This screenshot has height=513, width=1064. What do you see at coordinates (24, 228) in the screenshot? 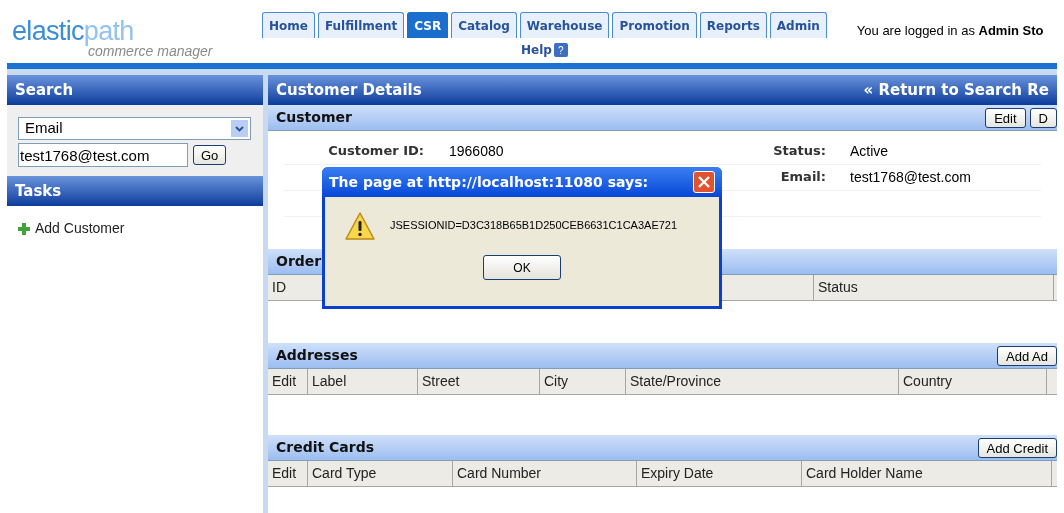
I see `plus-icon` at bounding box center [24, 228].